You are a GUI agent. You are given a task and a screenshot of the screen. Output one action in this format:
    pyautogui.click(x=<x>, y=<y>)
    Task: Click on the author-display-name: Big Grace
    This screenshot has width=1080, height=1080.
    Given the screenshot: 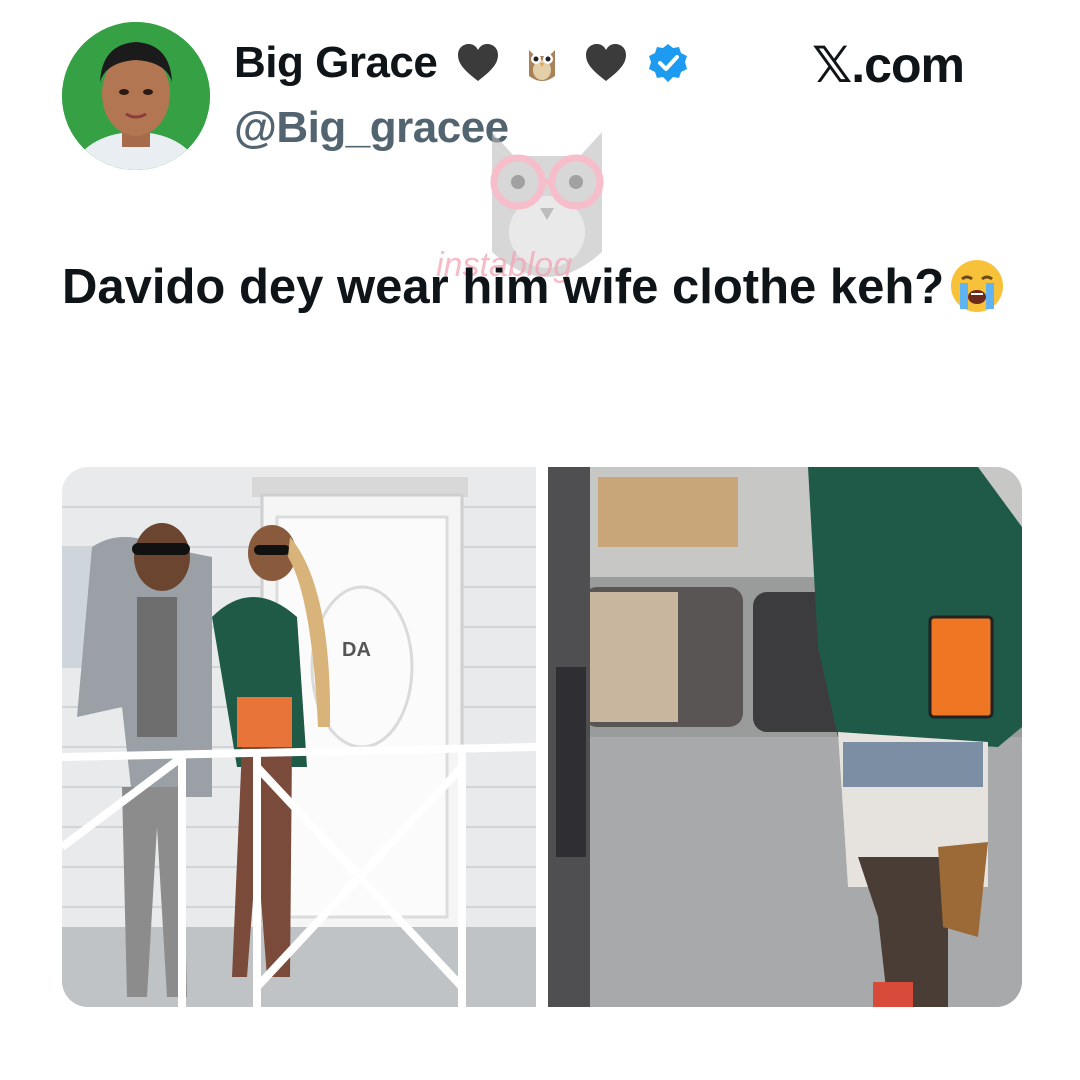 What is the action you would take?
    pyautogui.click(x=336, y=63)
    